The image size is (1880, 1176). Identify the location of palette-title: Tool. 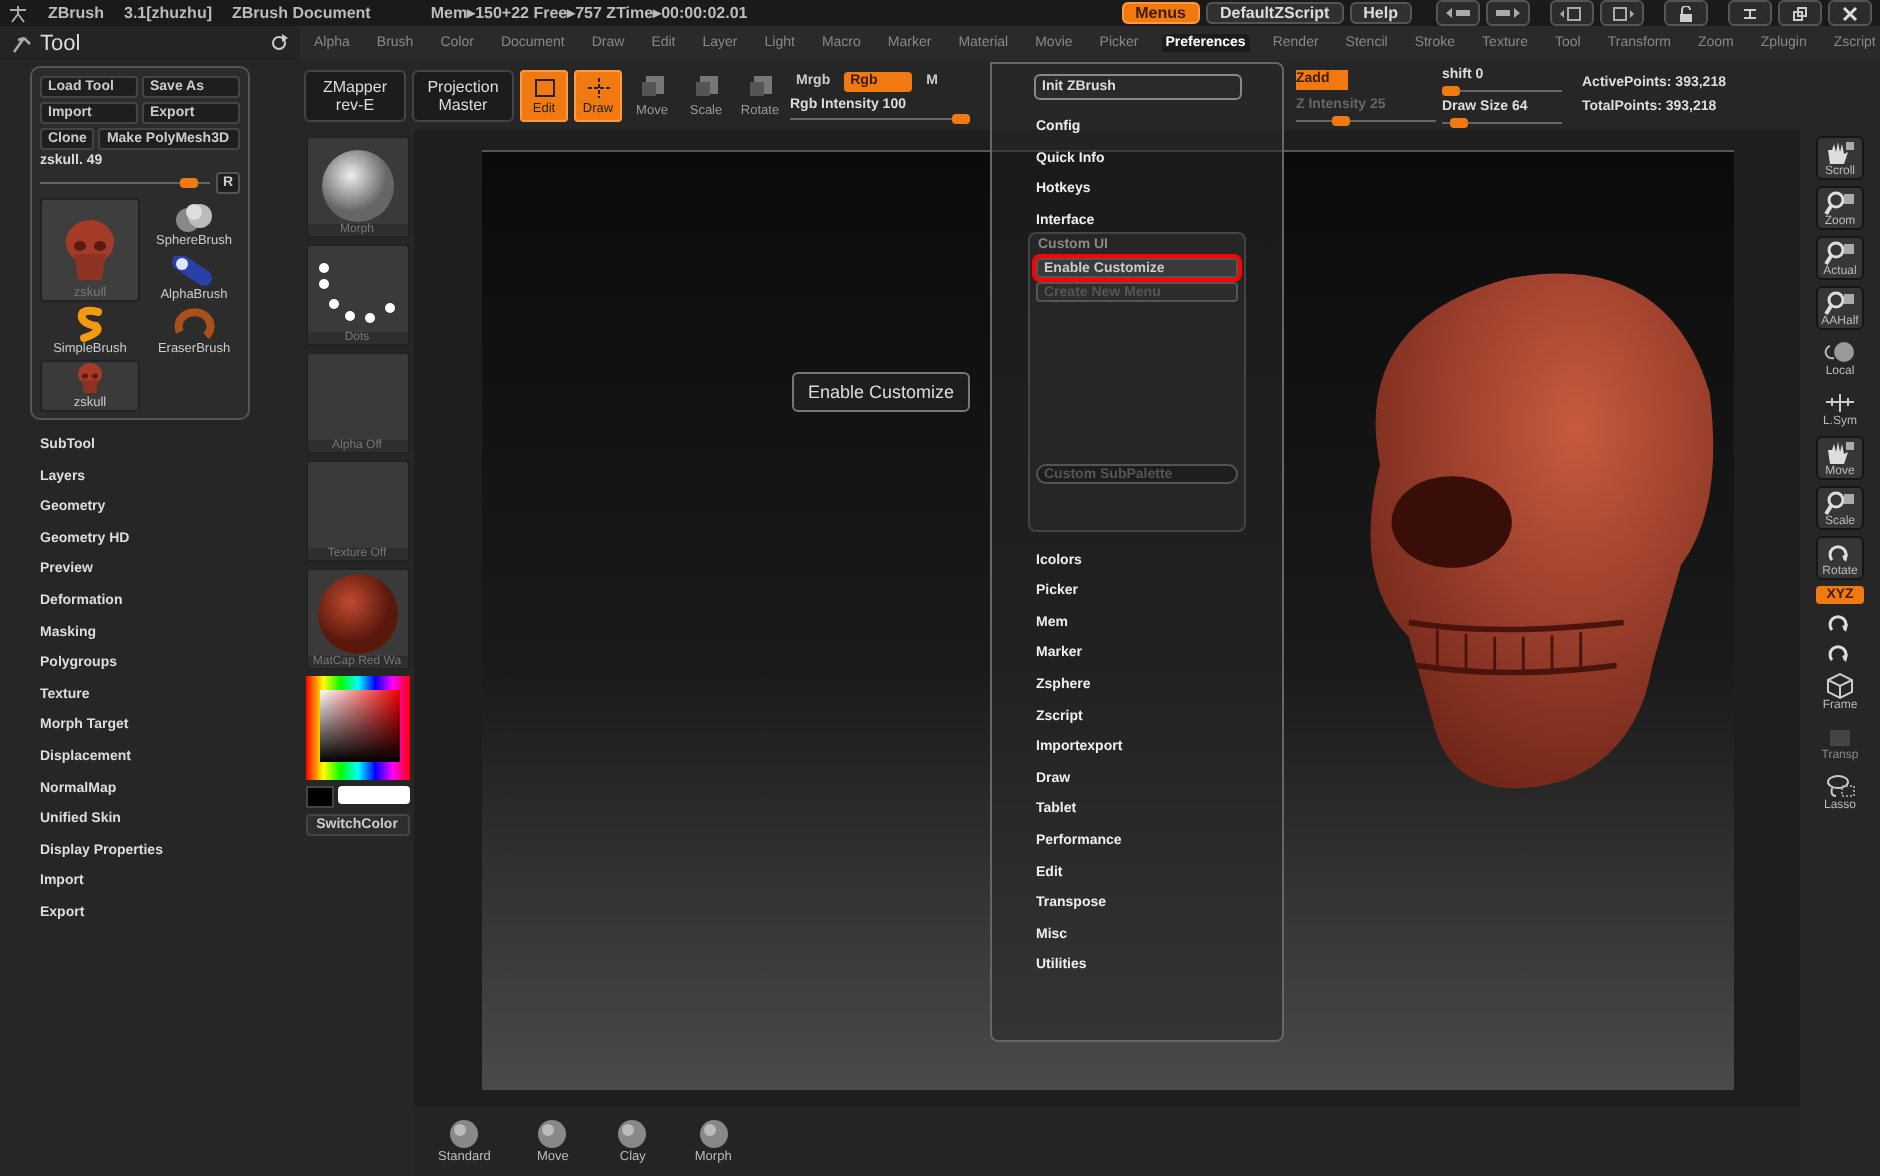
(60, 43).